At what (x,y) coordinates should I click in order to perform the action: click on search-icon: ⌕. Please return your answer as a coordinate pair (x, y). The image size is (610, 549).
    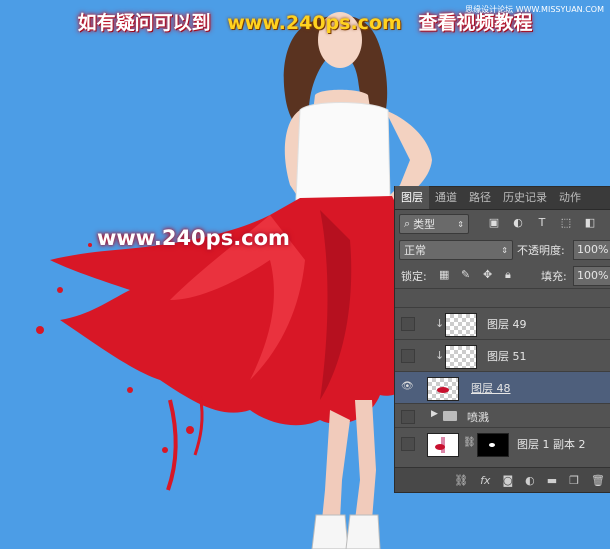
    Looking at the image, I should click on (407, 223).